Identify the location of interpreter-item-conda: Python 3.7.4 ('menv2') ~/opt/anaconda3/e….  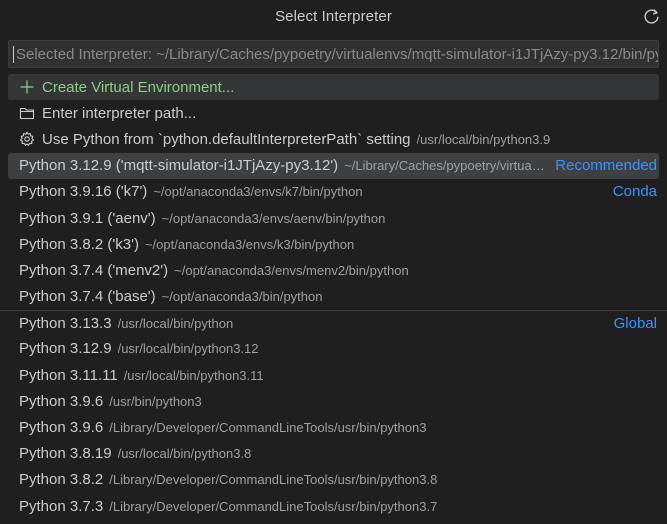
(333, 270).